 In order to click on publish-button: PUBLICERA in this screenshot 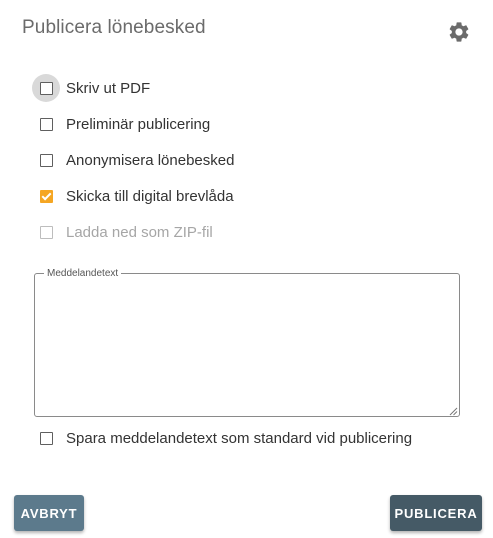, I will do `click(436, 513)`.